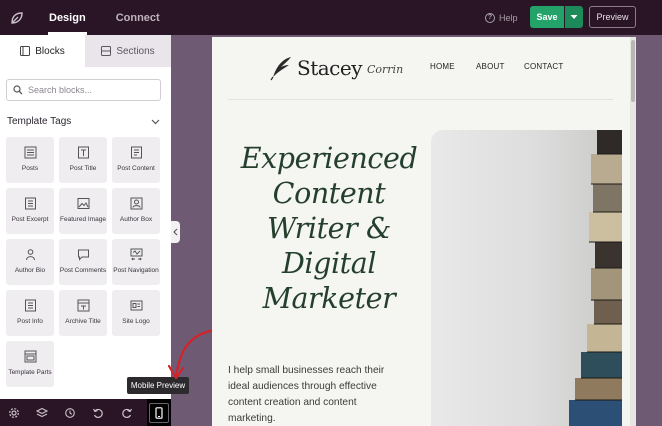  Describe the element at coordinates (138, 17) in the screenshot. I see `tab-connect: Connect` at that location.